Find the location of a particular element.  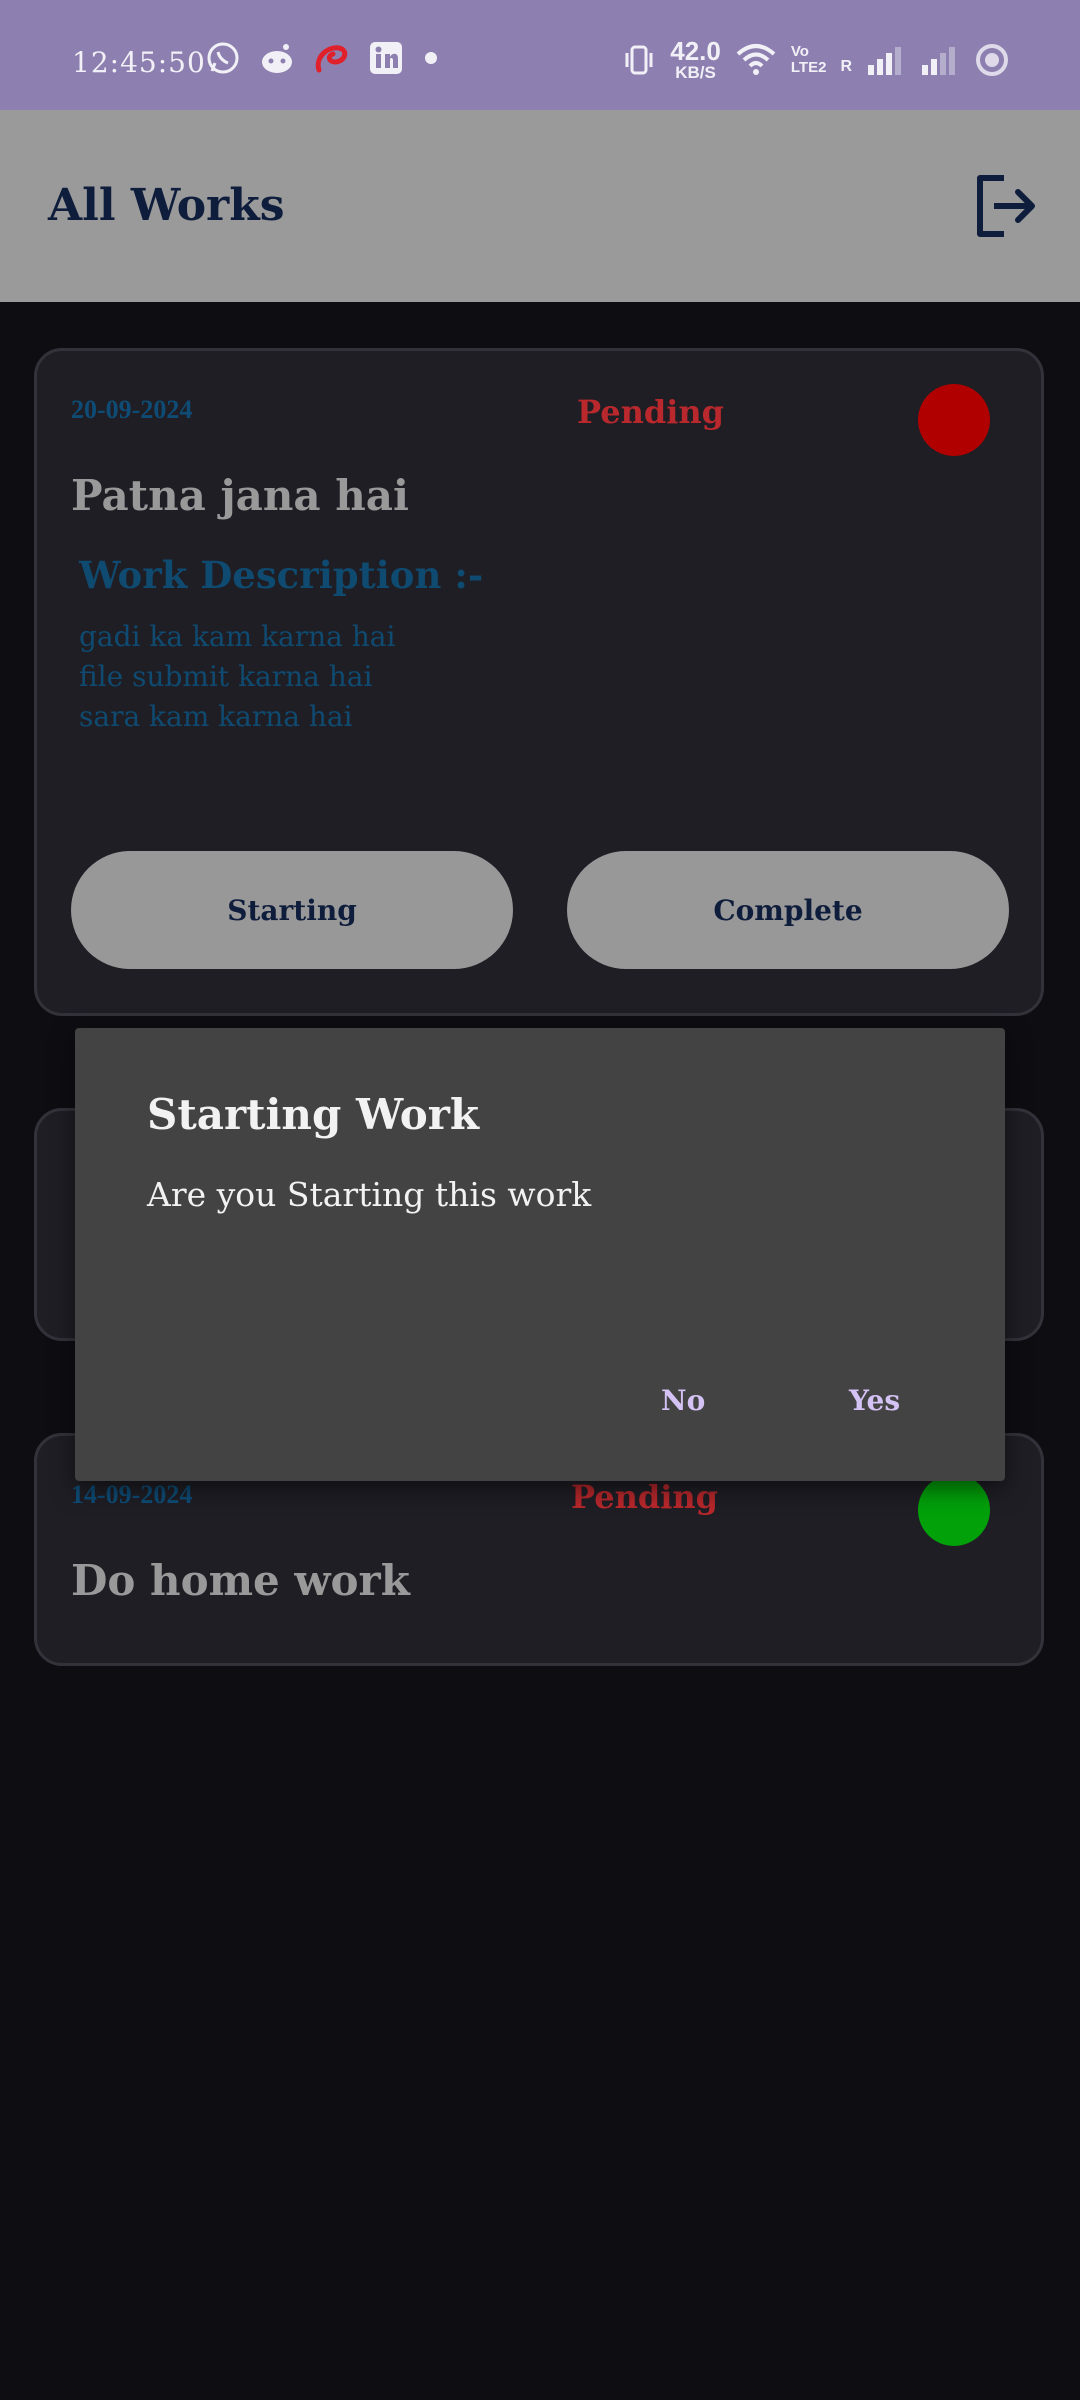

volte-indicator: Vo LTE2 is located at coordinates (808, 59).